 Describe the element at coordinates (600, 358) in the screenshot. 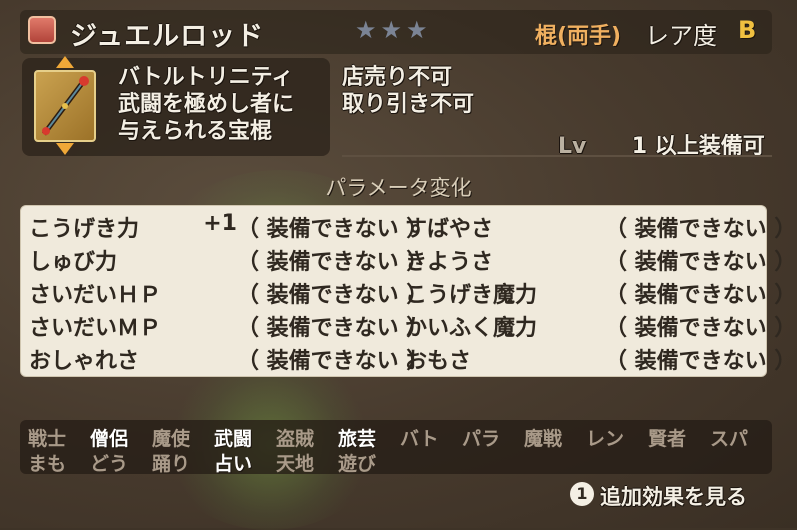

I see `param-row: おもさ （ 装備できない ）` at that location.